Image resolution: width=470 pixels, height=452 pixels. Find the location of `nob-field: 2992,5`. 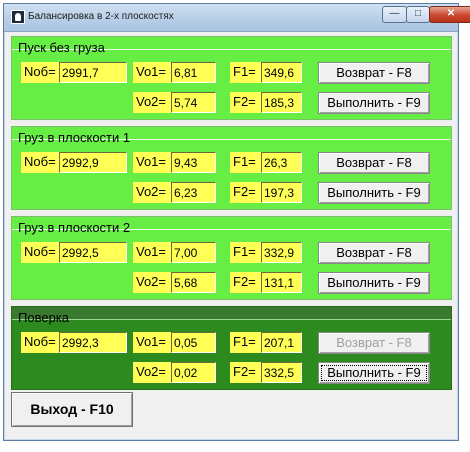

nob-field: 2992,5 is located at coordinates (93, 252).